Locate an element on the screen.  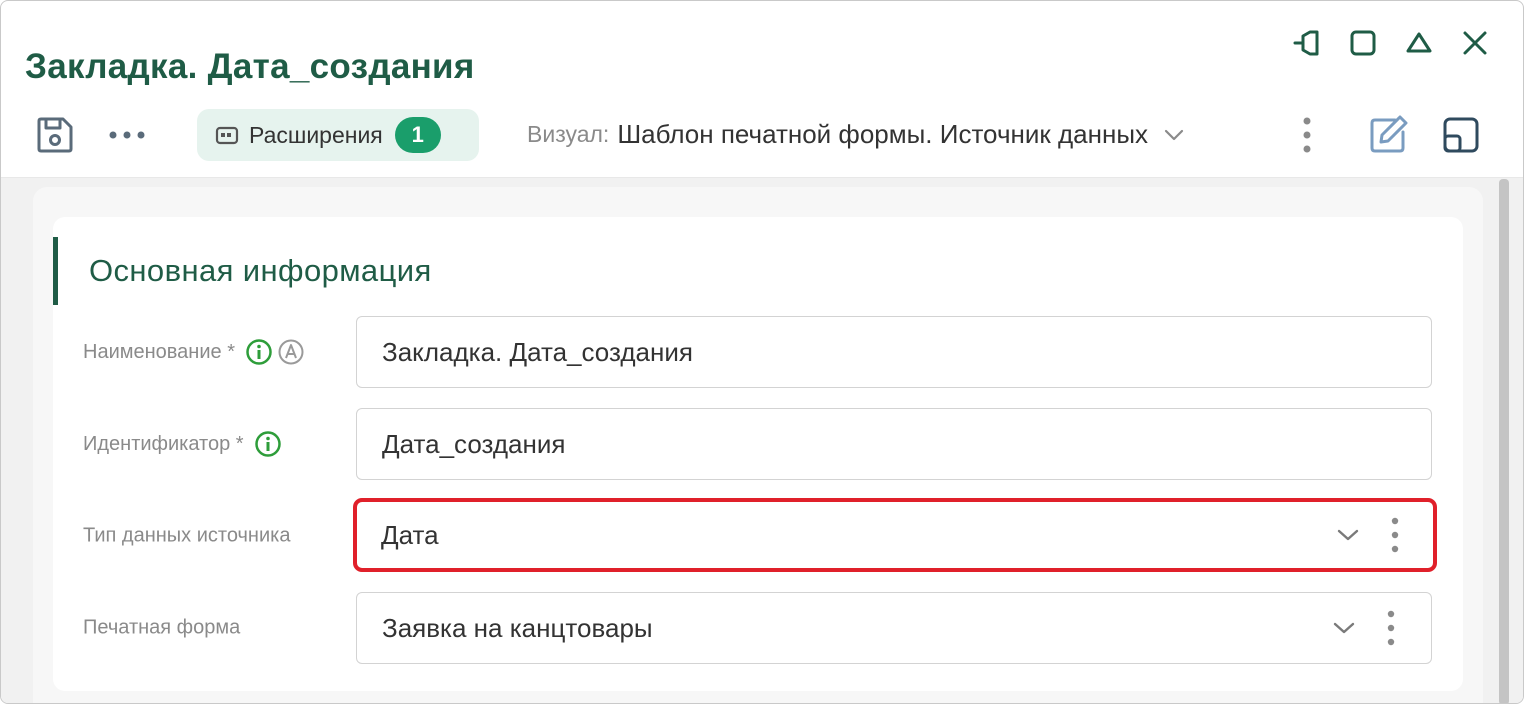
identifier-value: Дата_создания is located at coordinates (474, 443).